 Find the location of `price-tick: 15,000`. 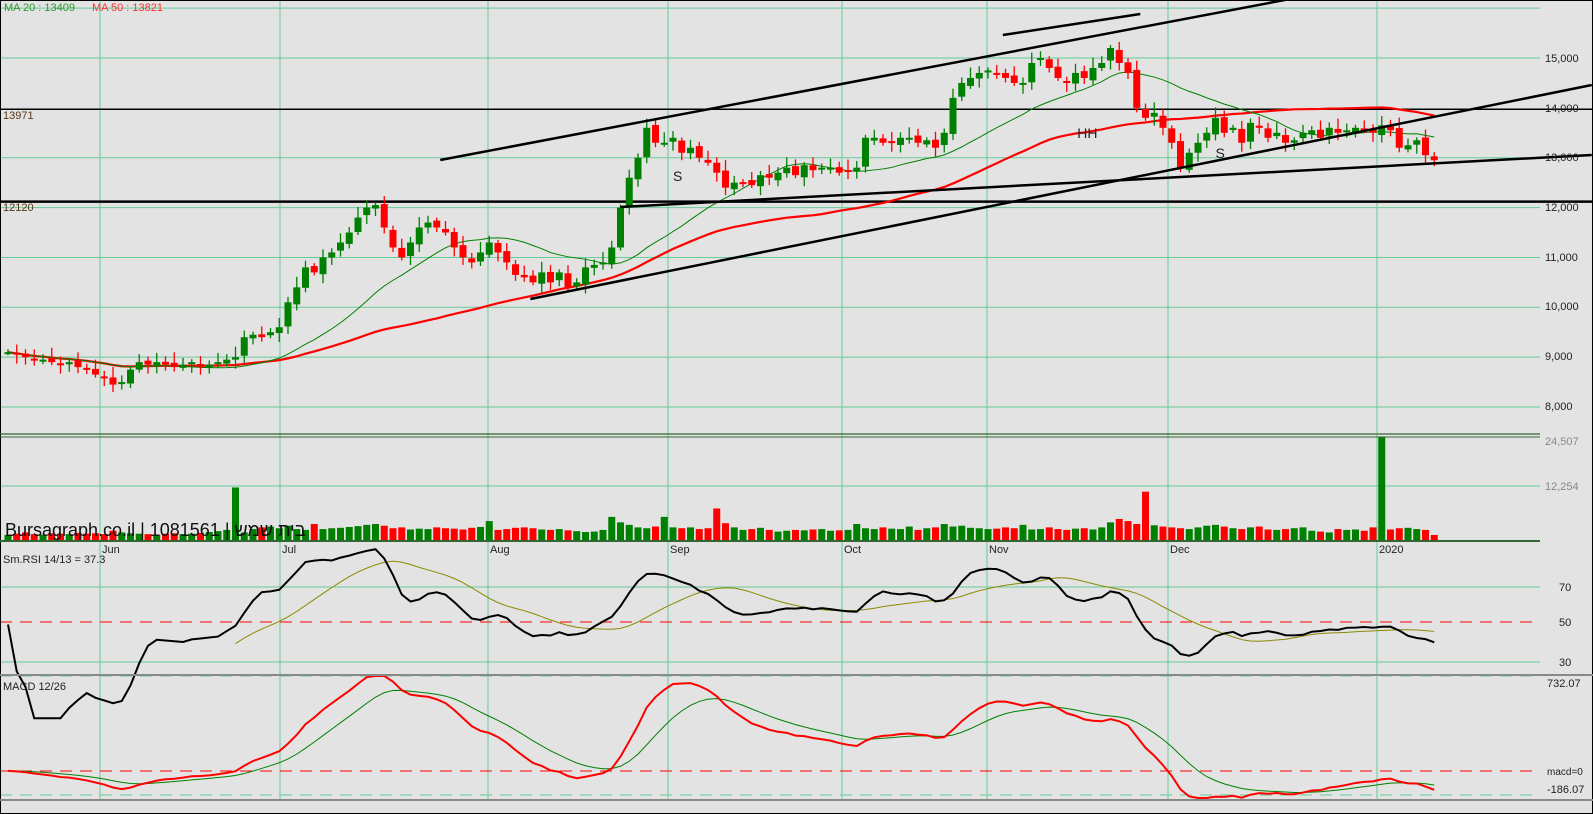

price-tick: 15,000 is located at coordinates (1562, 59).